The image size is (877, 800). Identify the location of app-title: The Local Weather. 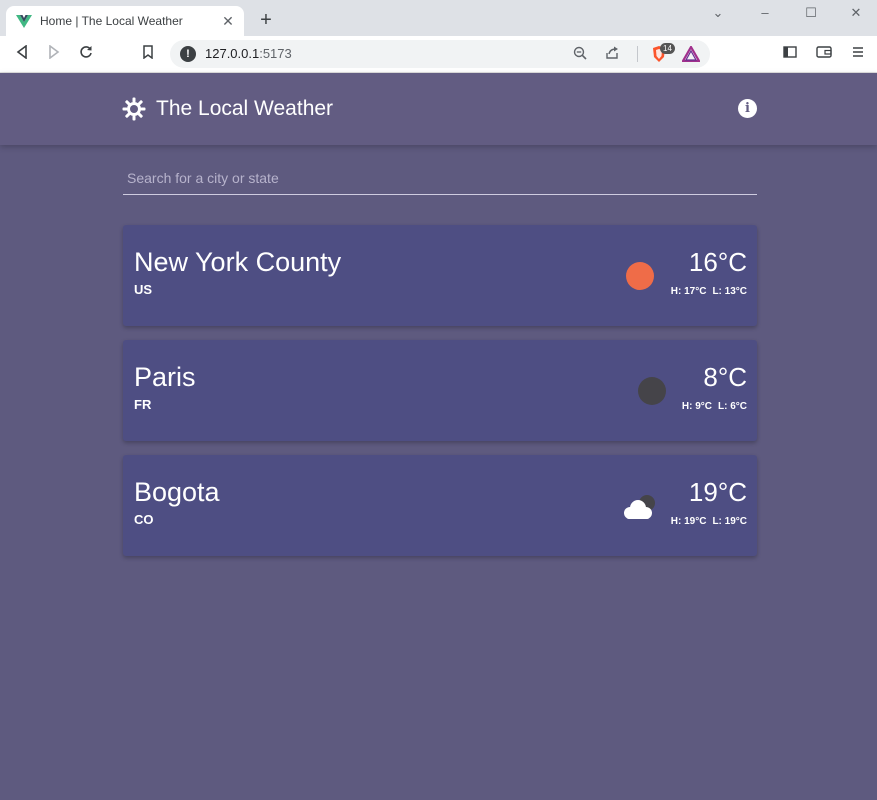
(244, 109).